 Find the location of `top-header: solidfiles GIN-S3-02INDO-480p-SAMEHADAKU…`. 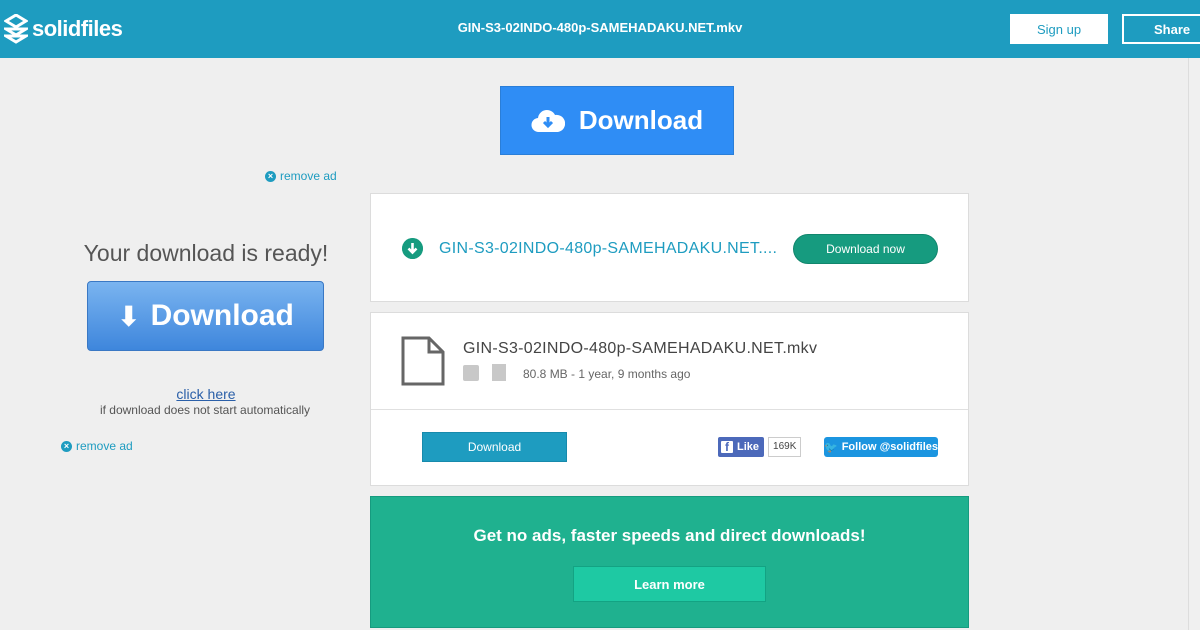

top-header: solidfiles GIN-S3-02INDO-480p-SAMEHADAKU… is located at coordinates (600, 29).